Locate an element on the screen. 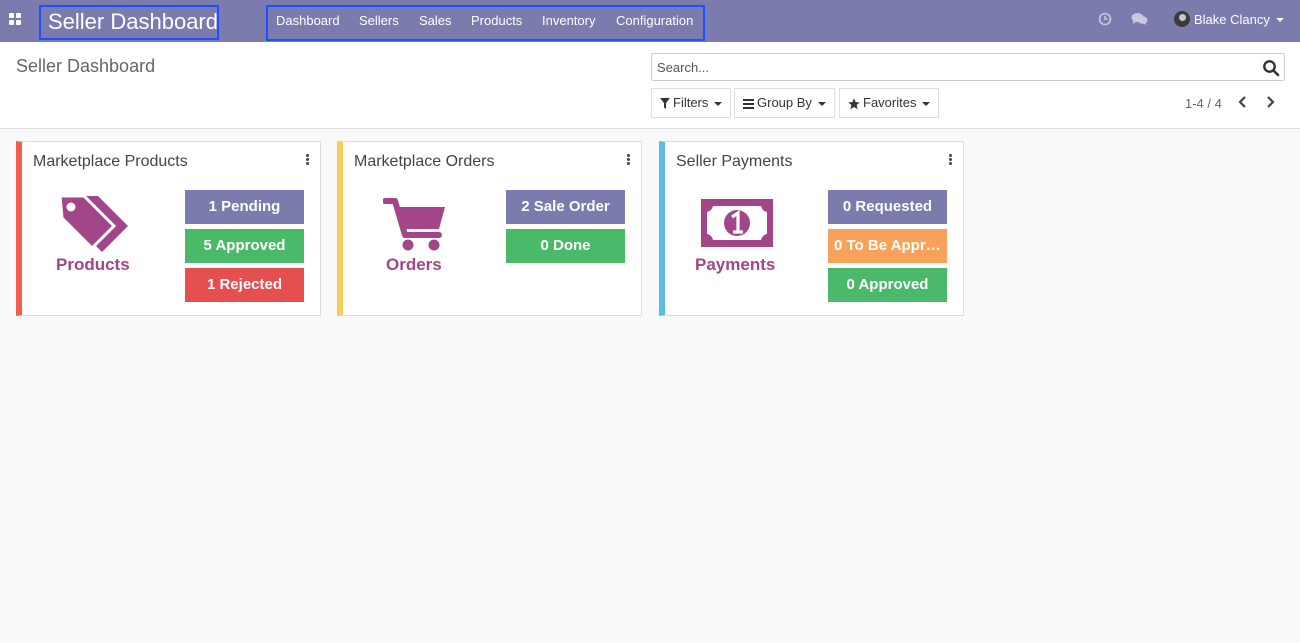 Image resolution: width=1300 pixels, height=643 pixels. pager-value: 1-4 / 4 is located at coordinates (1203, 103).